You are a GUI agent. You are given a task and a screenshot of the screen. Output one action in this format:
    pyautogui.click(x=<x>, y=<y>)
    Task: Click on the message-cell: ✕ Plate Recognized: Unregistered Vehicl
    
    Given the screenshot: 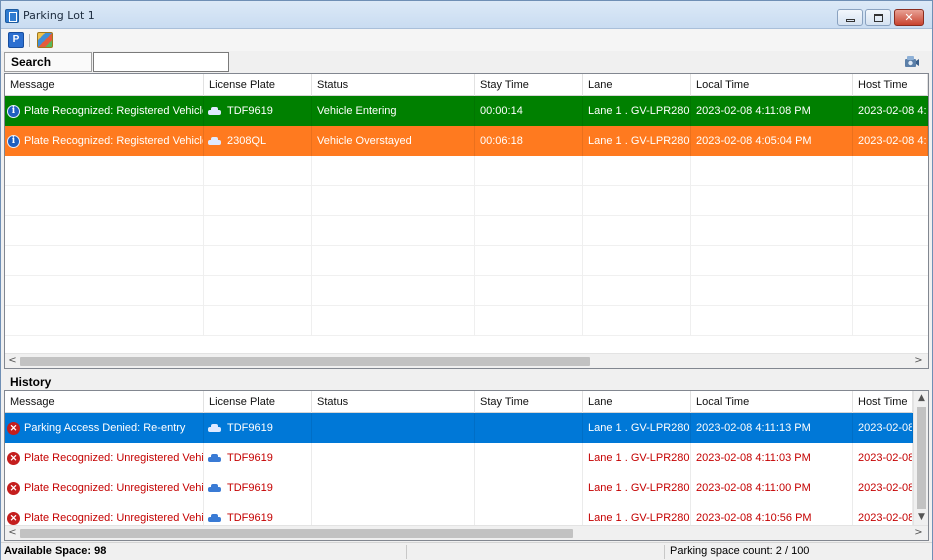 What is the action you would take?
    pyautogui.click(x=104, y=488)
    